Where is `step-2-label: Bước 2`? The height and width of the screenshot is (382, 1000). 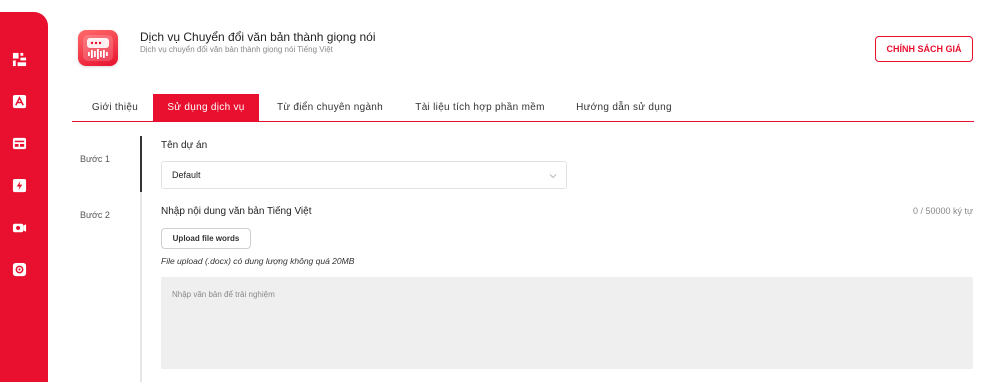
step-2-label: Bước 2 is located at coordinates (95, 215).